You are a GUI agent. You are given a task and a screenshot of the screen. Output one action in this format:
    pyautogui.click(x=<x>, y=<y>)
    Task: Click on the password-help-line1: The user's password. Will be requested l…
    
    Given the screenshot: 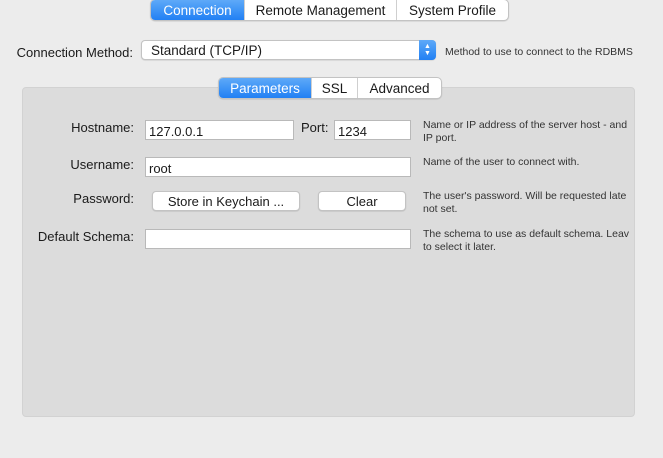 What is the action you would take?
    pyautogui.click(x=525, y=196)
    